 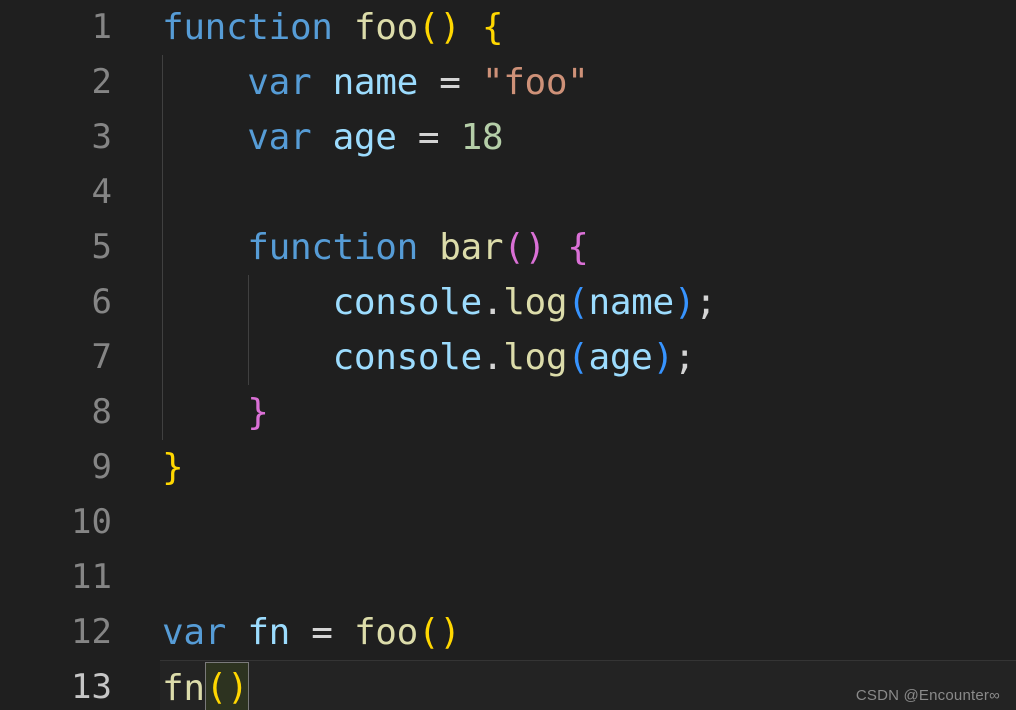 I want to click on code-line-content: console.log(name);, so click(x=588, y=302).